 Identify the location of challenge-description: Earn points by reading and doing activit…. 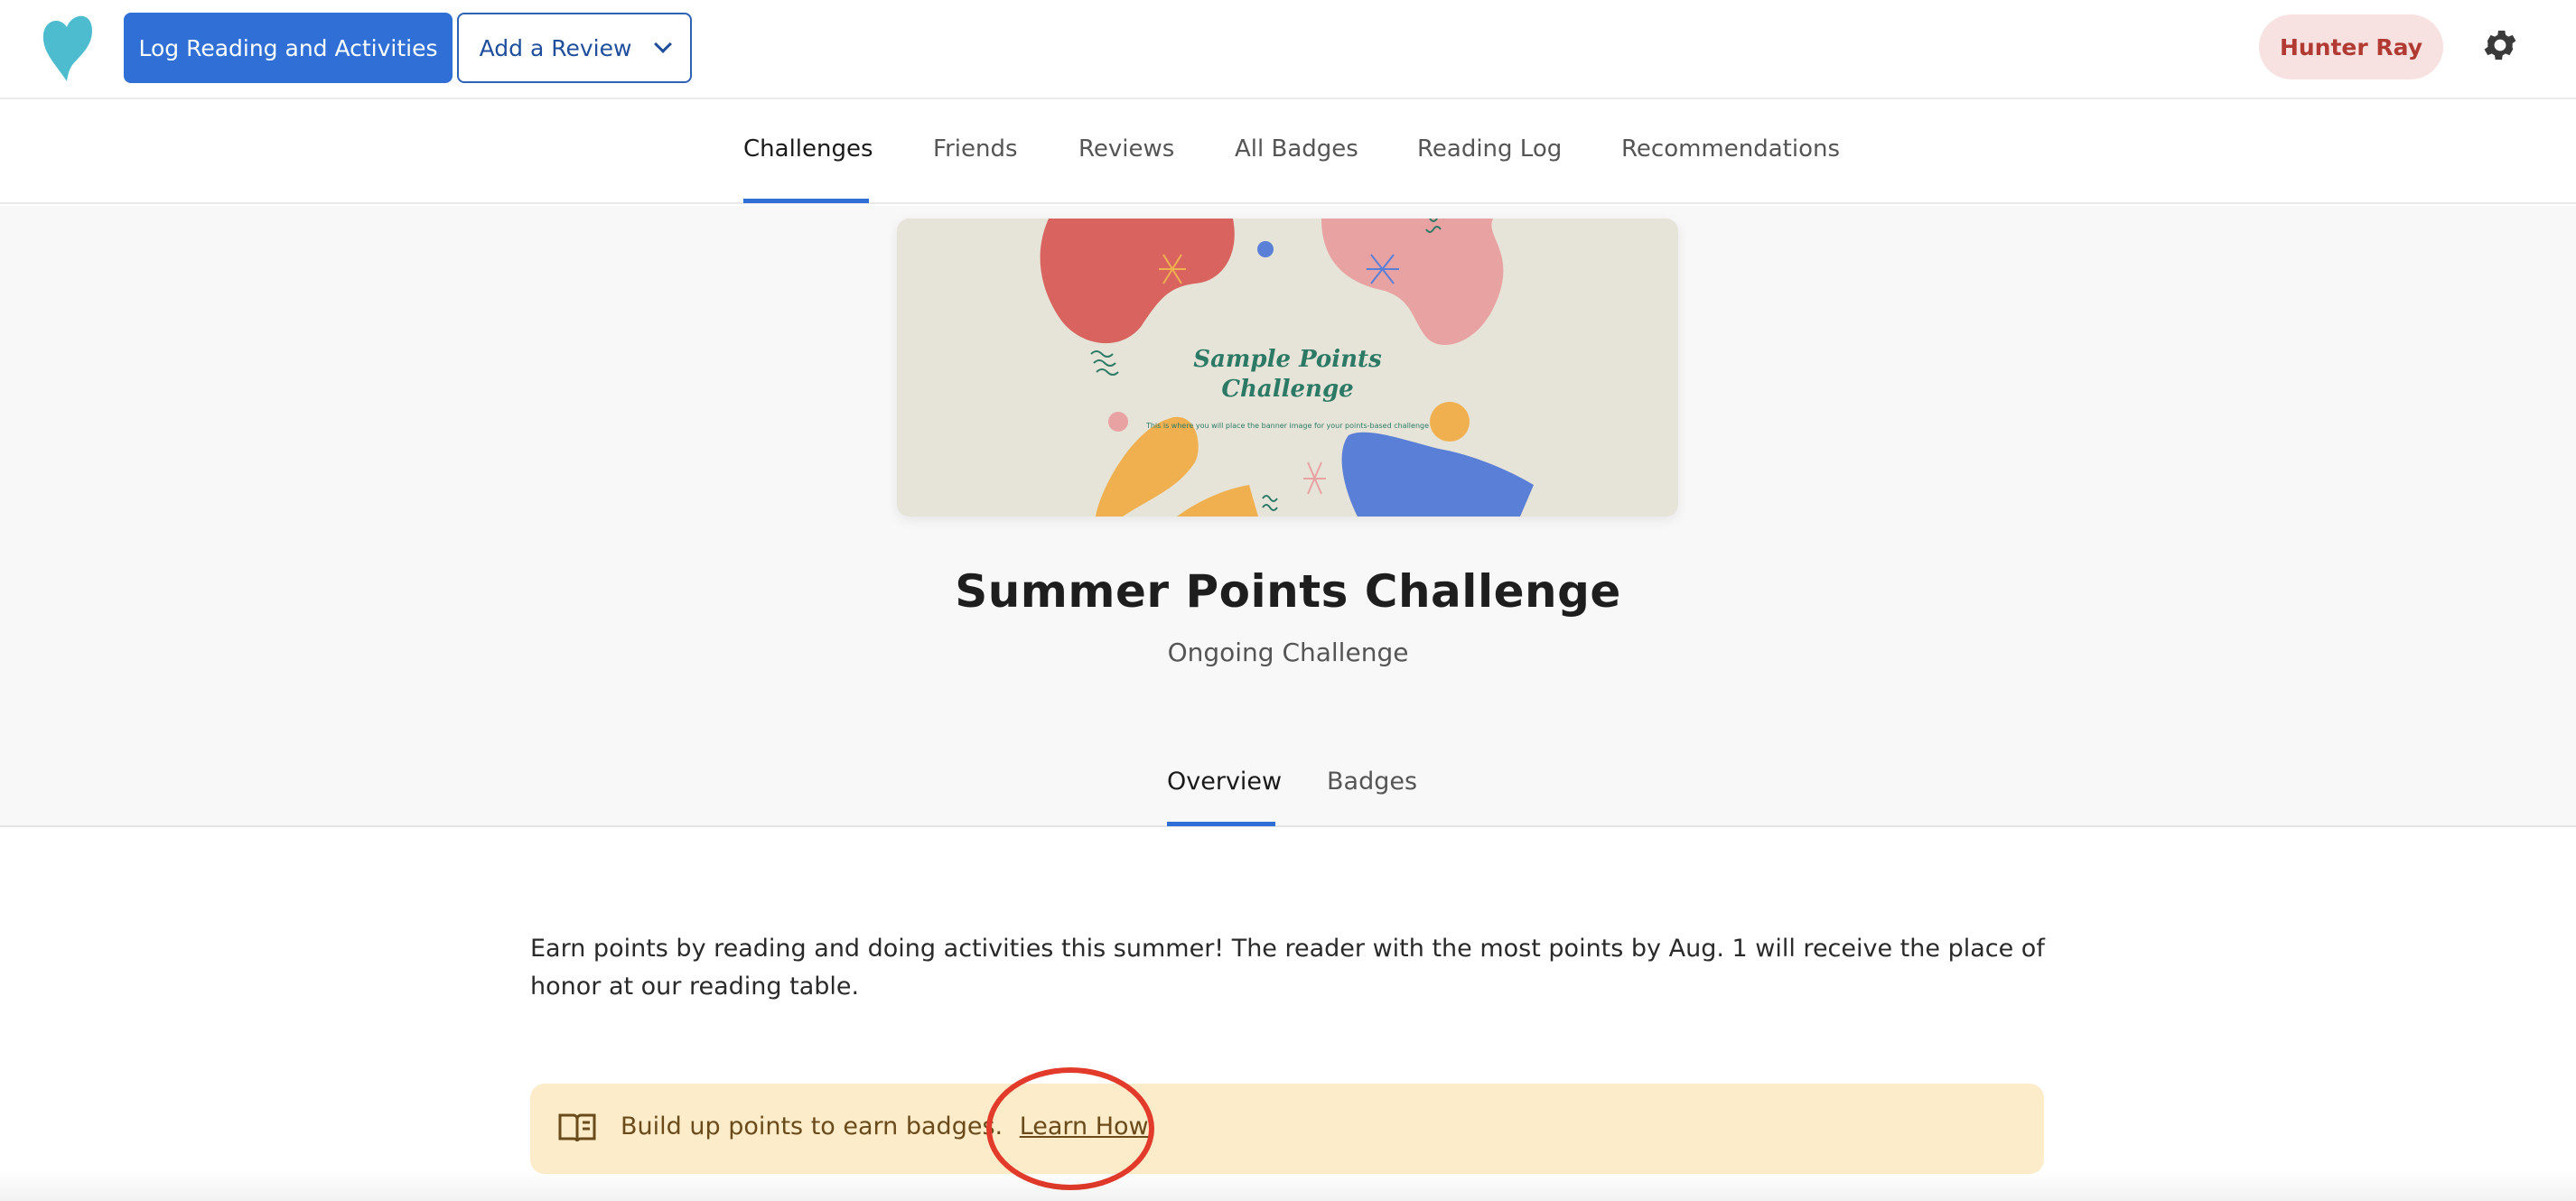
(1287, 968).